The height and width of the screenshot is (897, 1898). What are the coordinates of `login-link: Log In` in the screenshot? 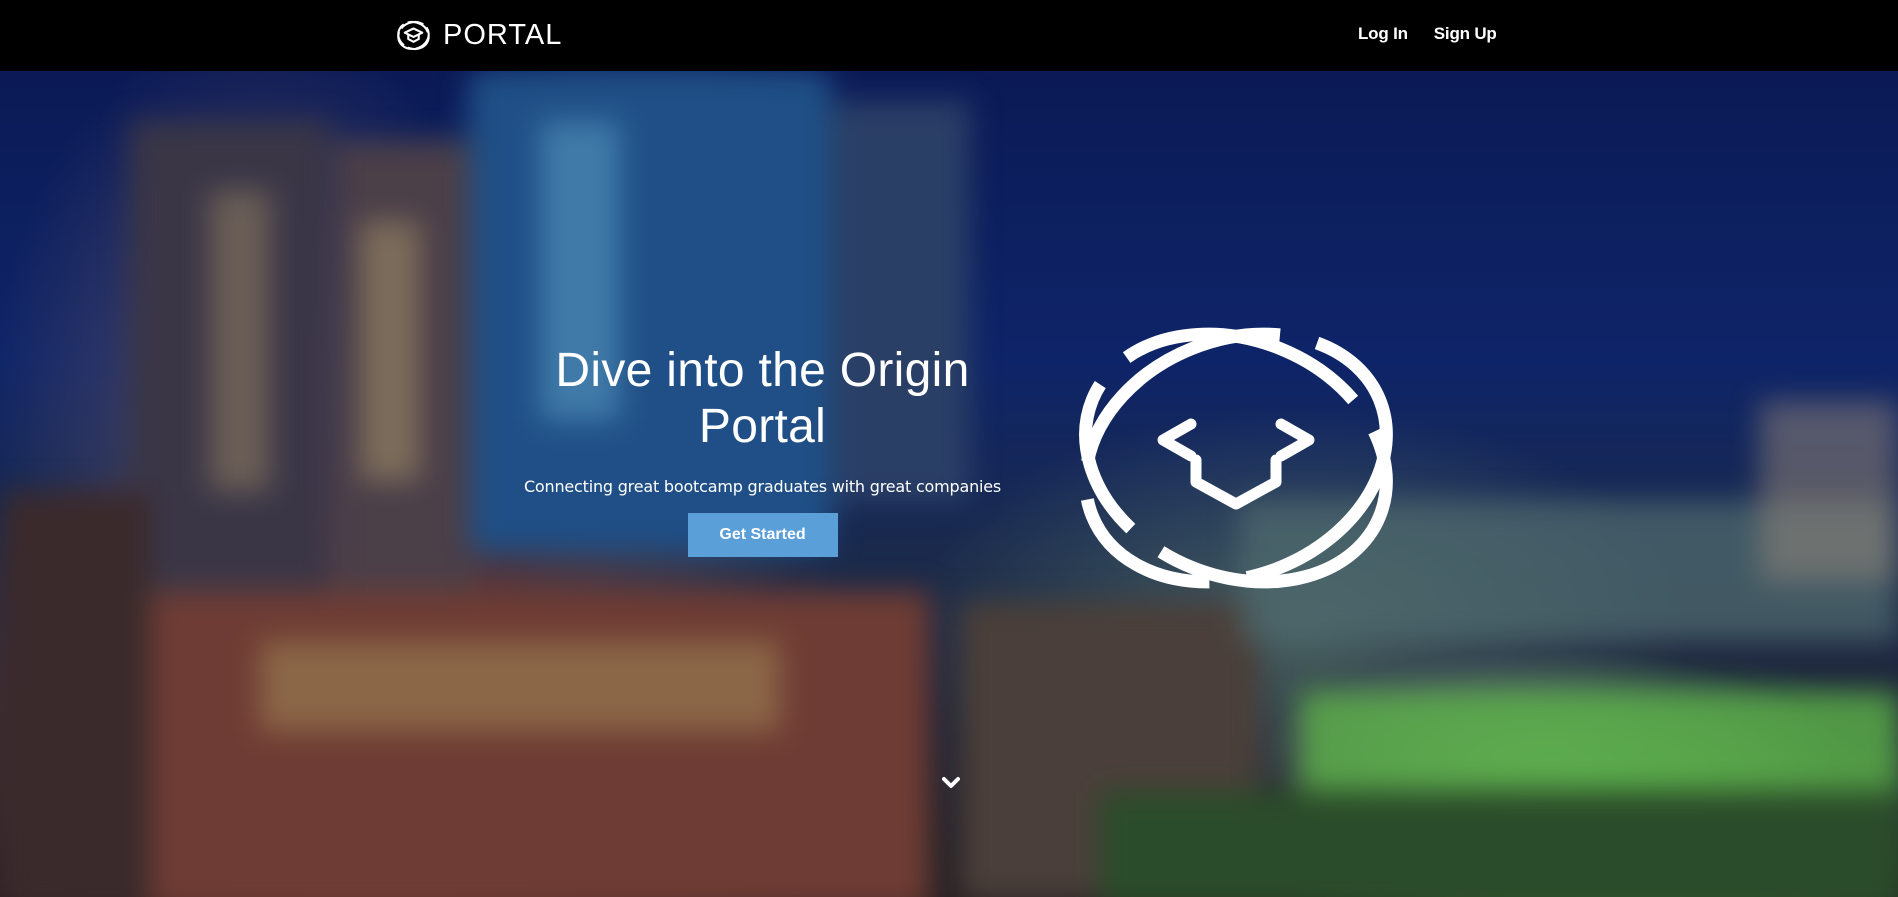 It's located at (1383, 34).